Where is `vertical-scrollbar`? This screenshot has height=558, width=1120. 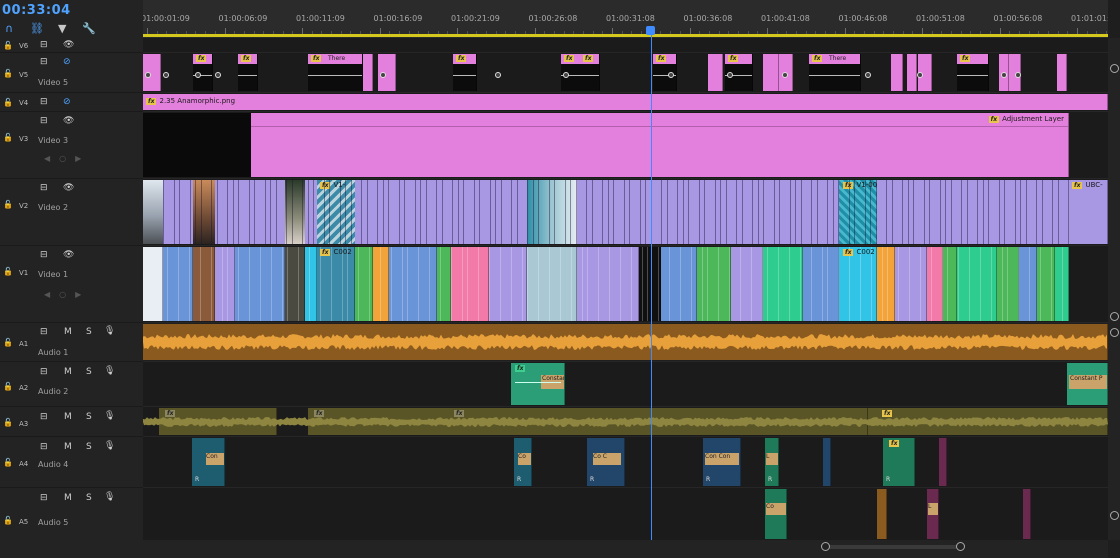
vertical-scrollbar is located at coordinates (1114, 289).